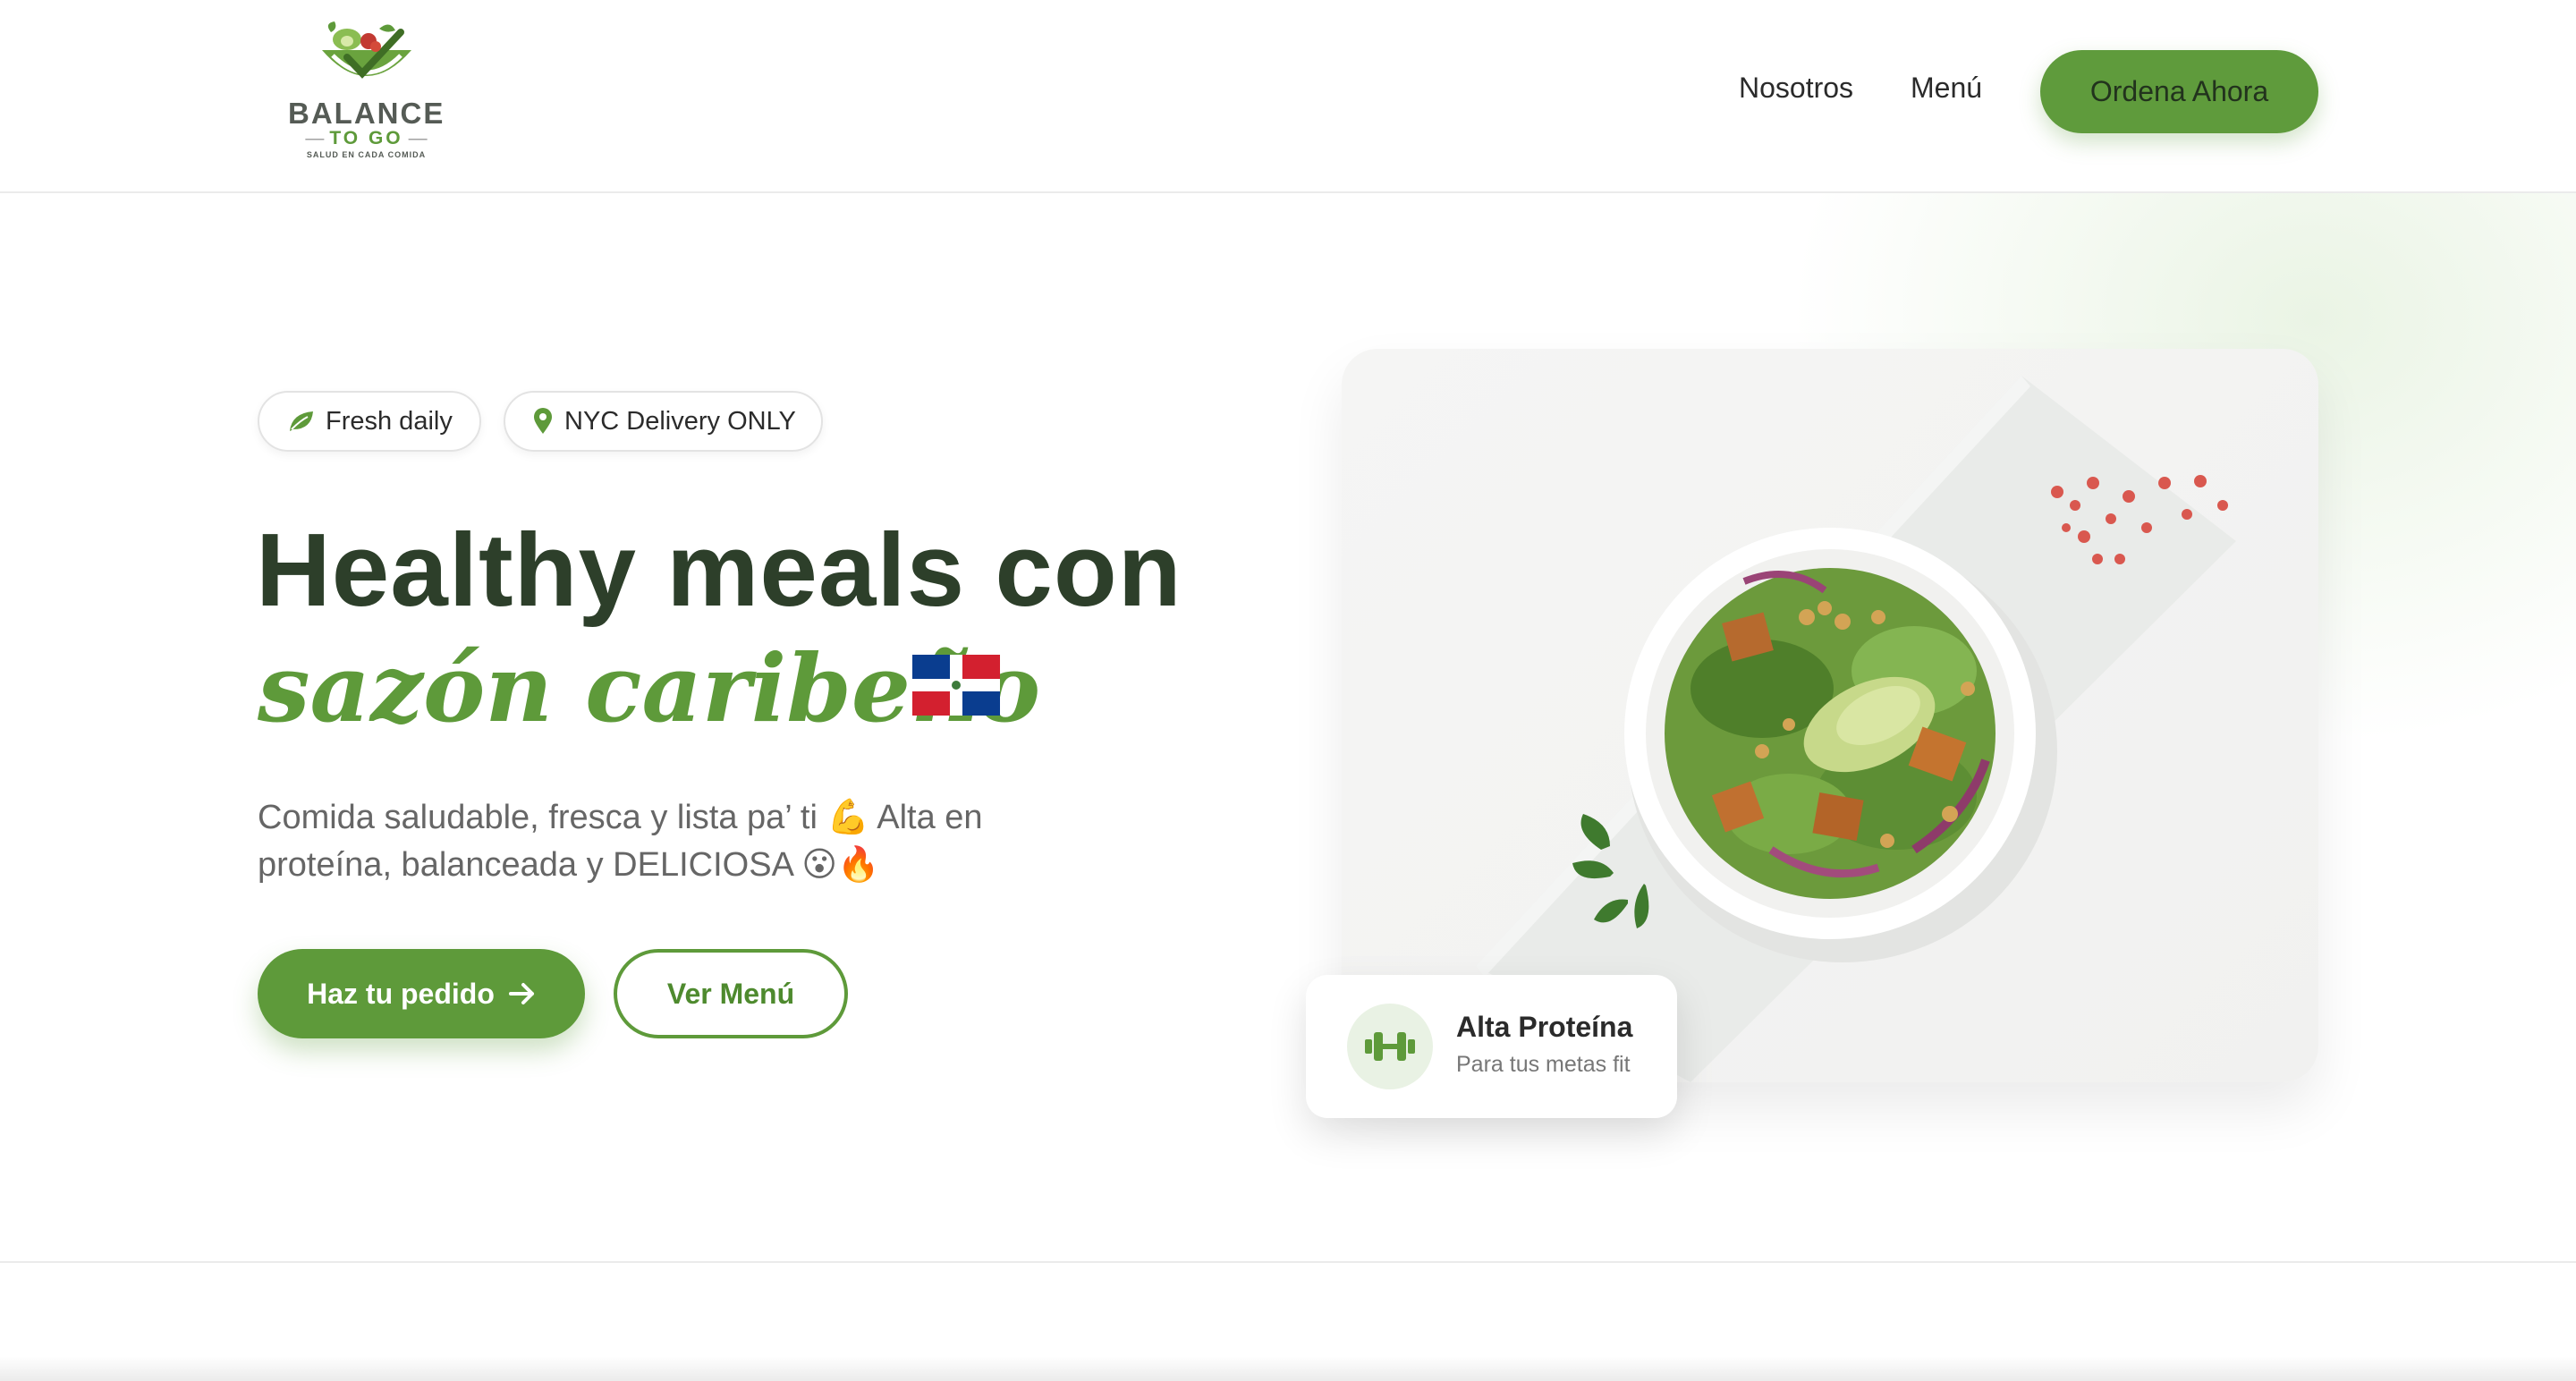  I want to click on map-pin-icon, so click(543, 421).